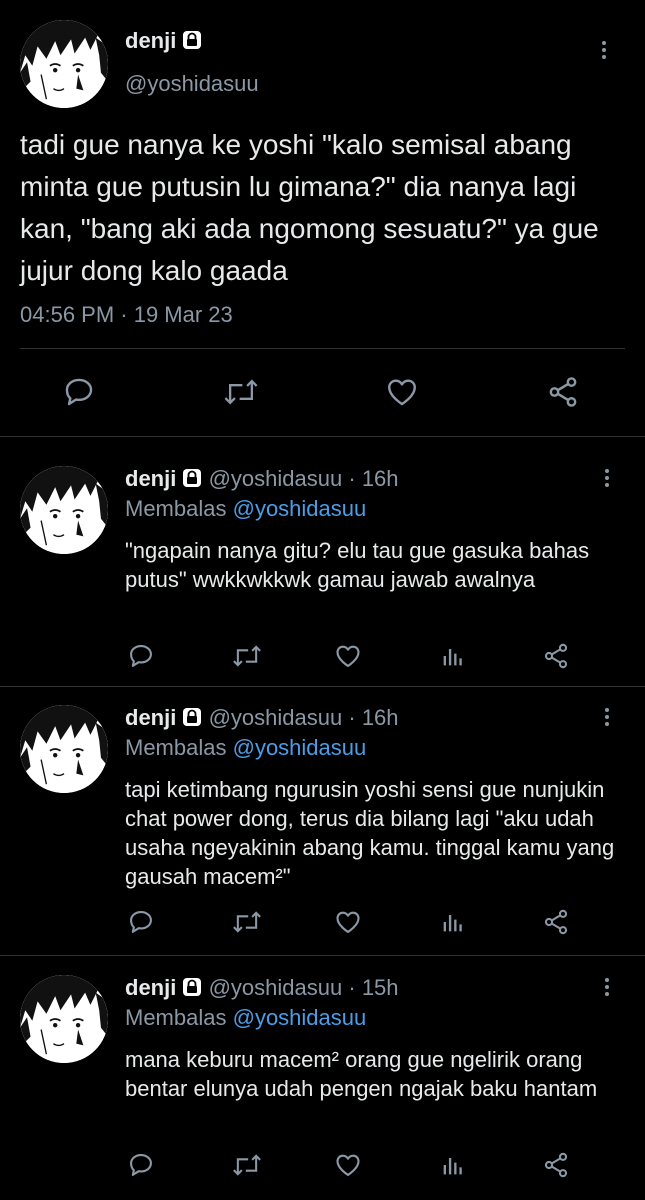  What do you see at coordinates (126, 315) in the screenshot?
I see `timestamp: 04:56 PM · 19 Mar 23` at bounding box center [126, 315].